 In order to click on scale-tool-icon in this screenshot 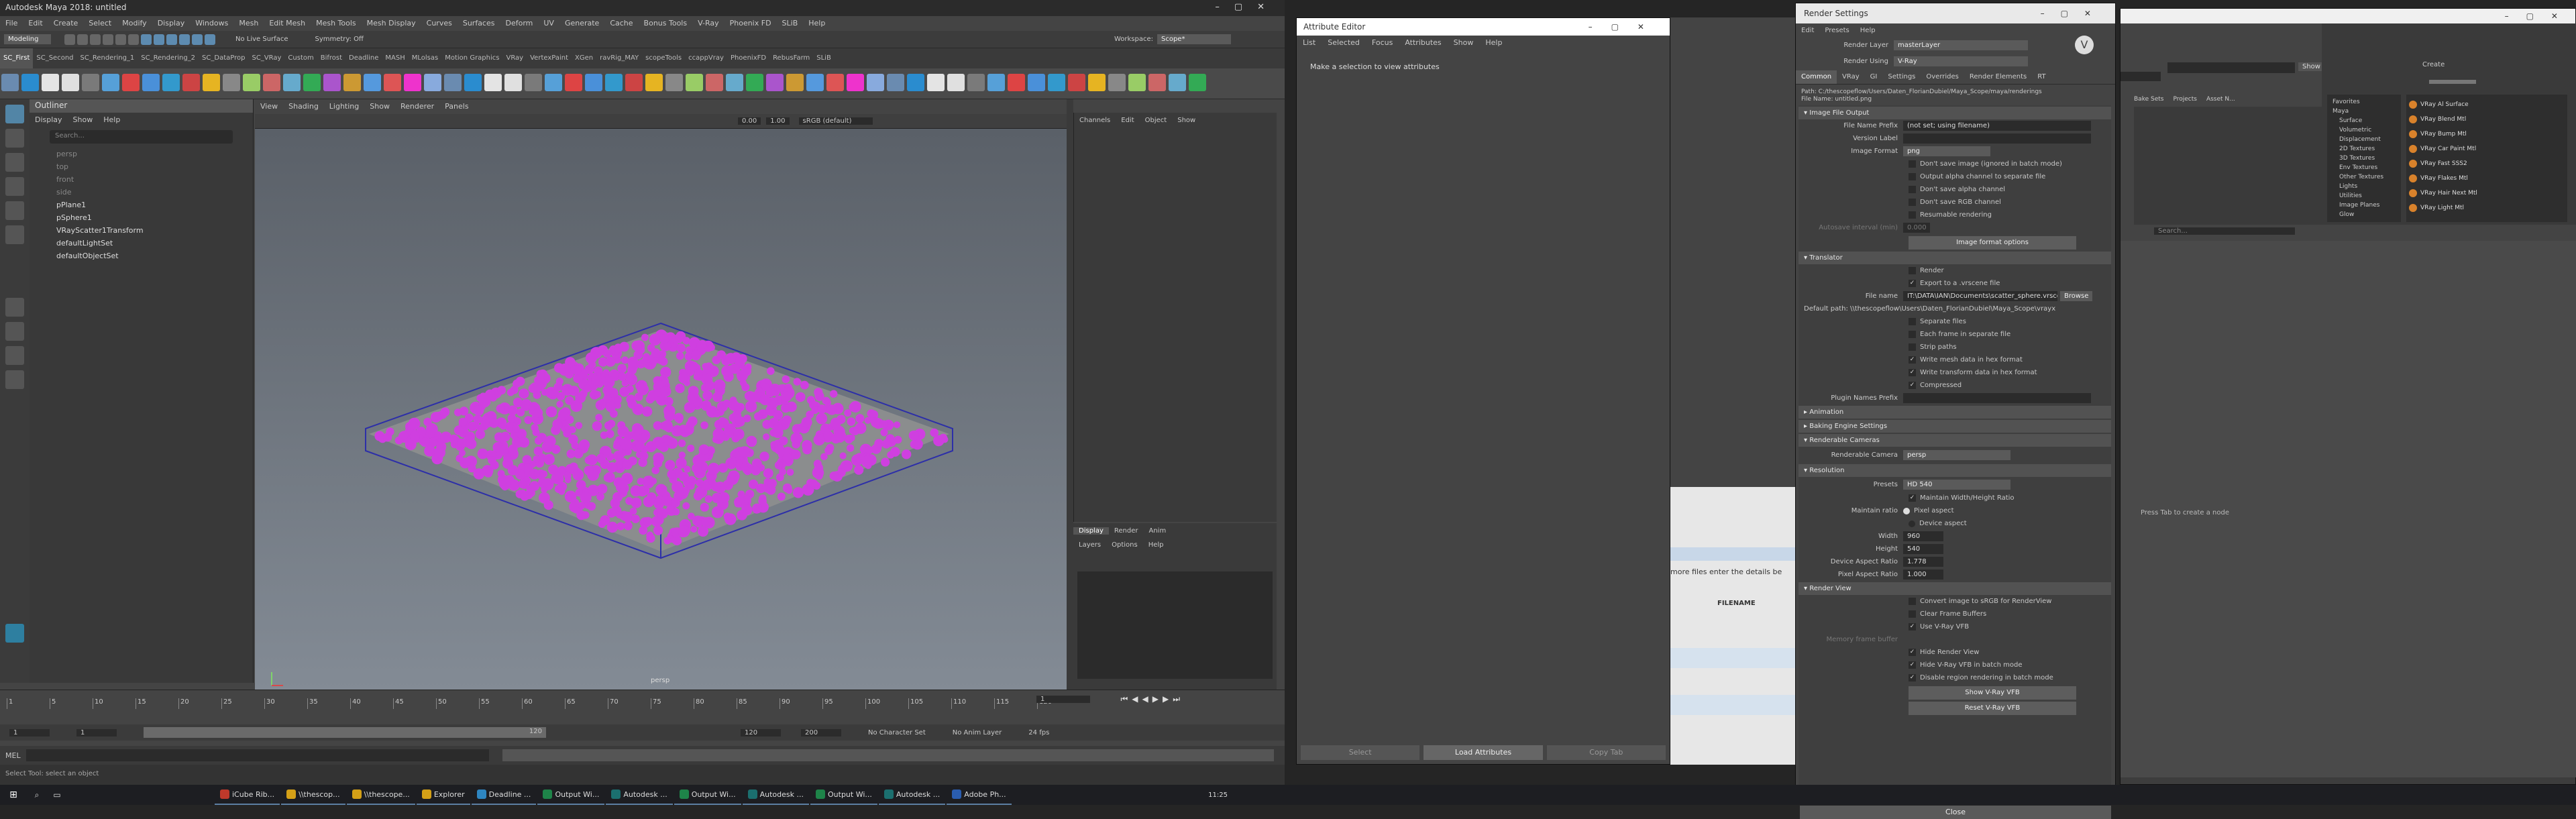, I will do `click(14, 234)`.